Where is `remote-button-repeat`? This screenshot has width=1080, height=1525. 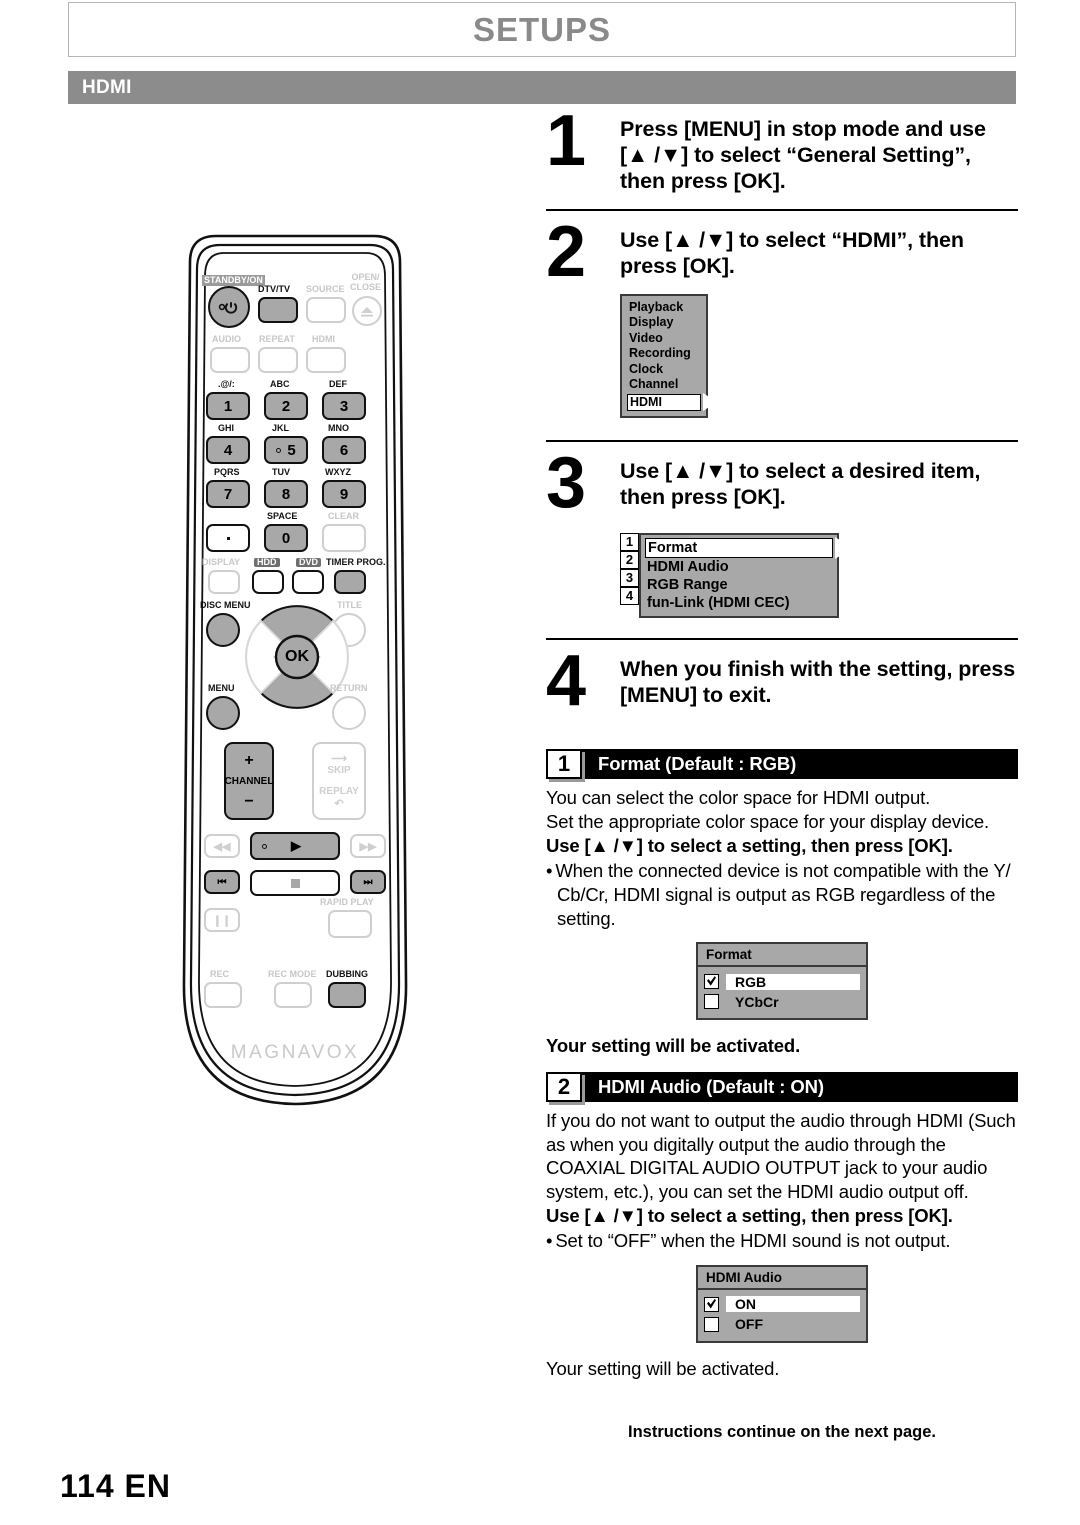 remote-button-repeat is located at coordinates (278, 360).